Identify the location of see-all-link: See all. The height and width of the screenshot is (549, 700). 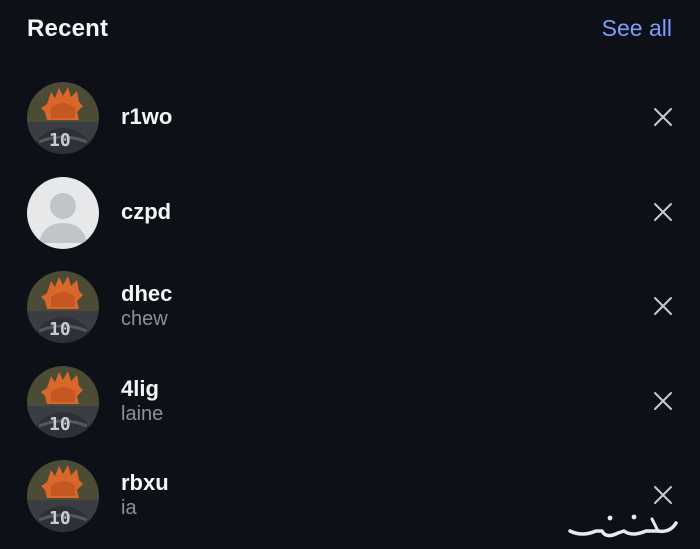
(637, 28).